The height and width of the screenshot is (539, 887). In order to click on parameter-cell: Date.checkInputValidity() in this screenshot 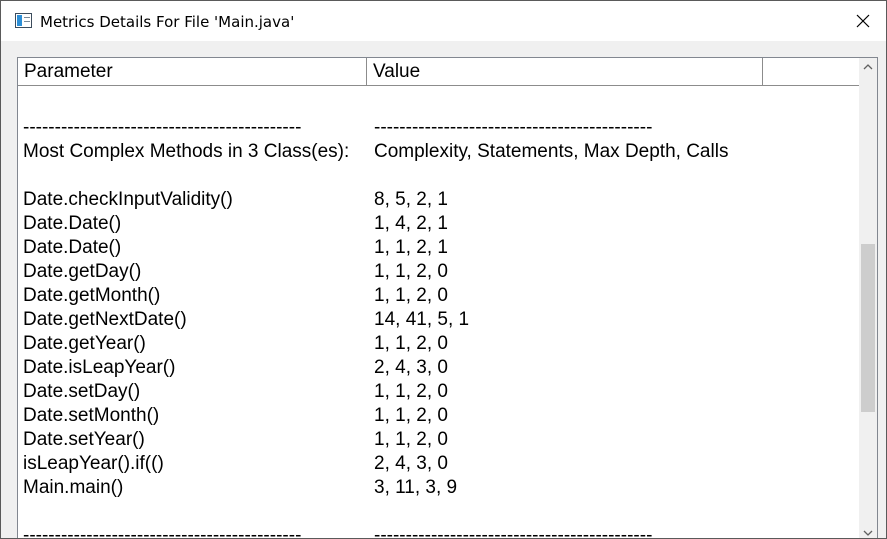, I will do `click(128, 199)`.